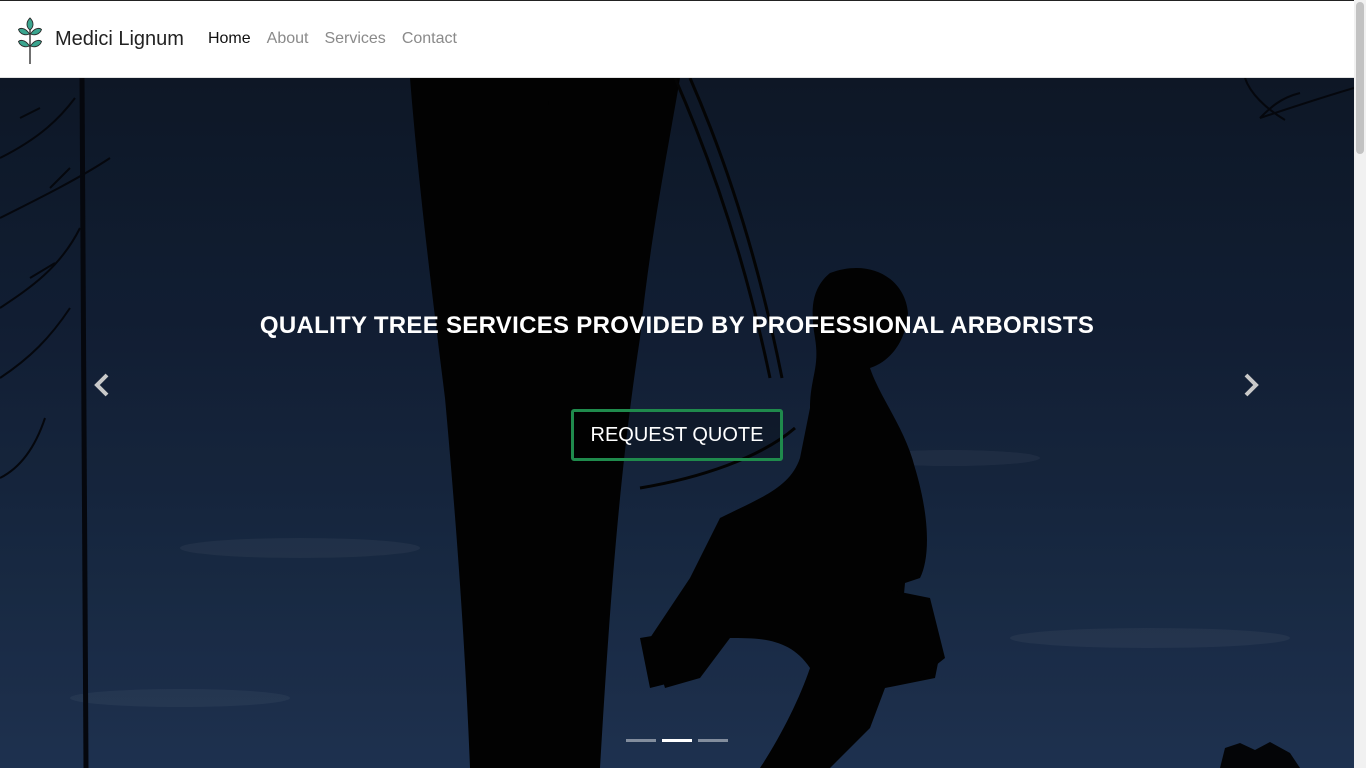 This screenshot has height=768, width=1366. I want to click on carousel-prev-button, so click(102, 385).